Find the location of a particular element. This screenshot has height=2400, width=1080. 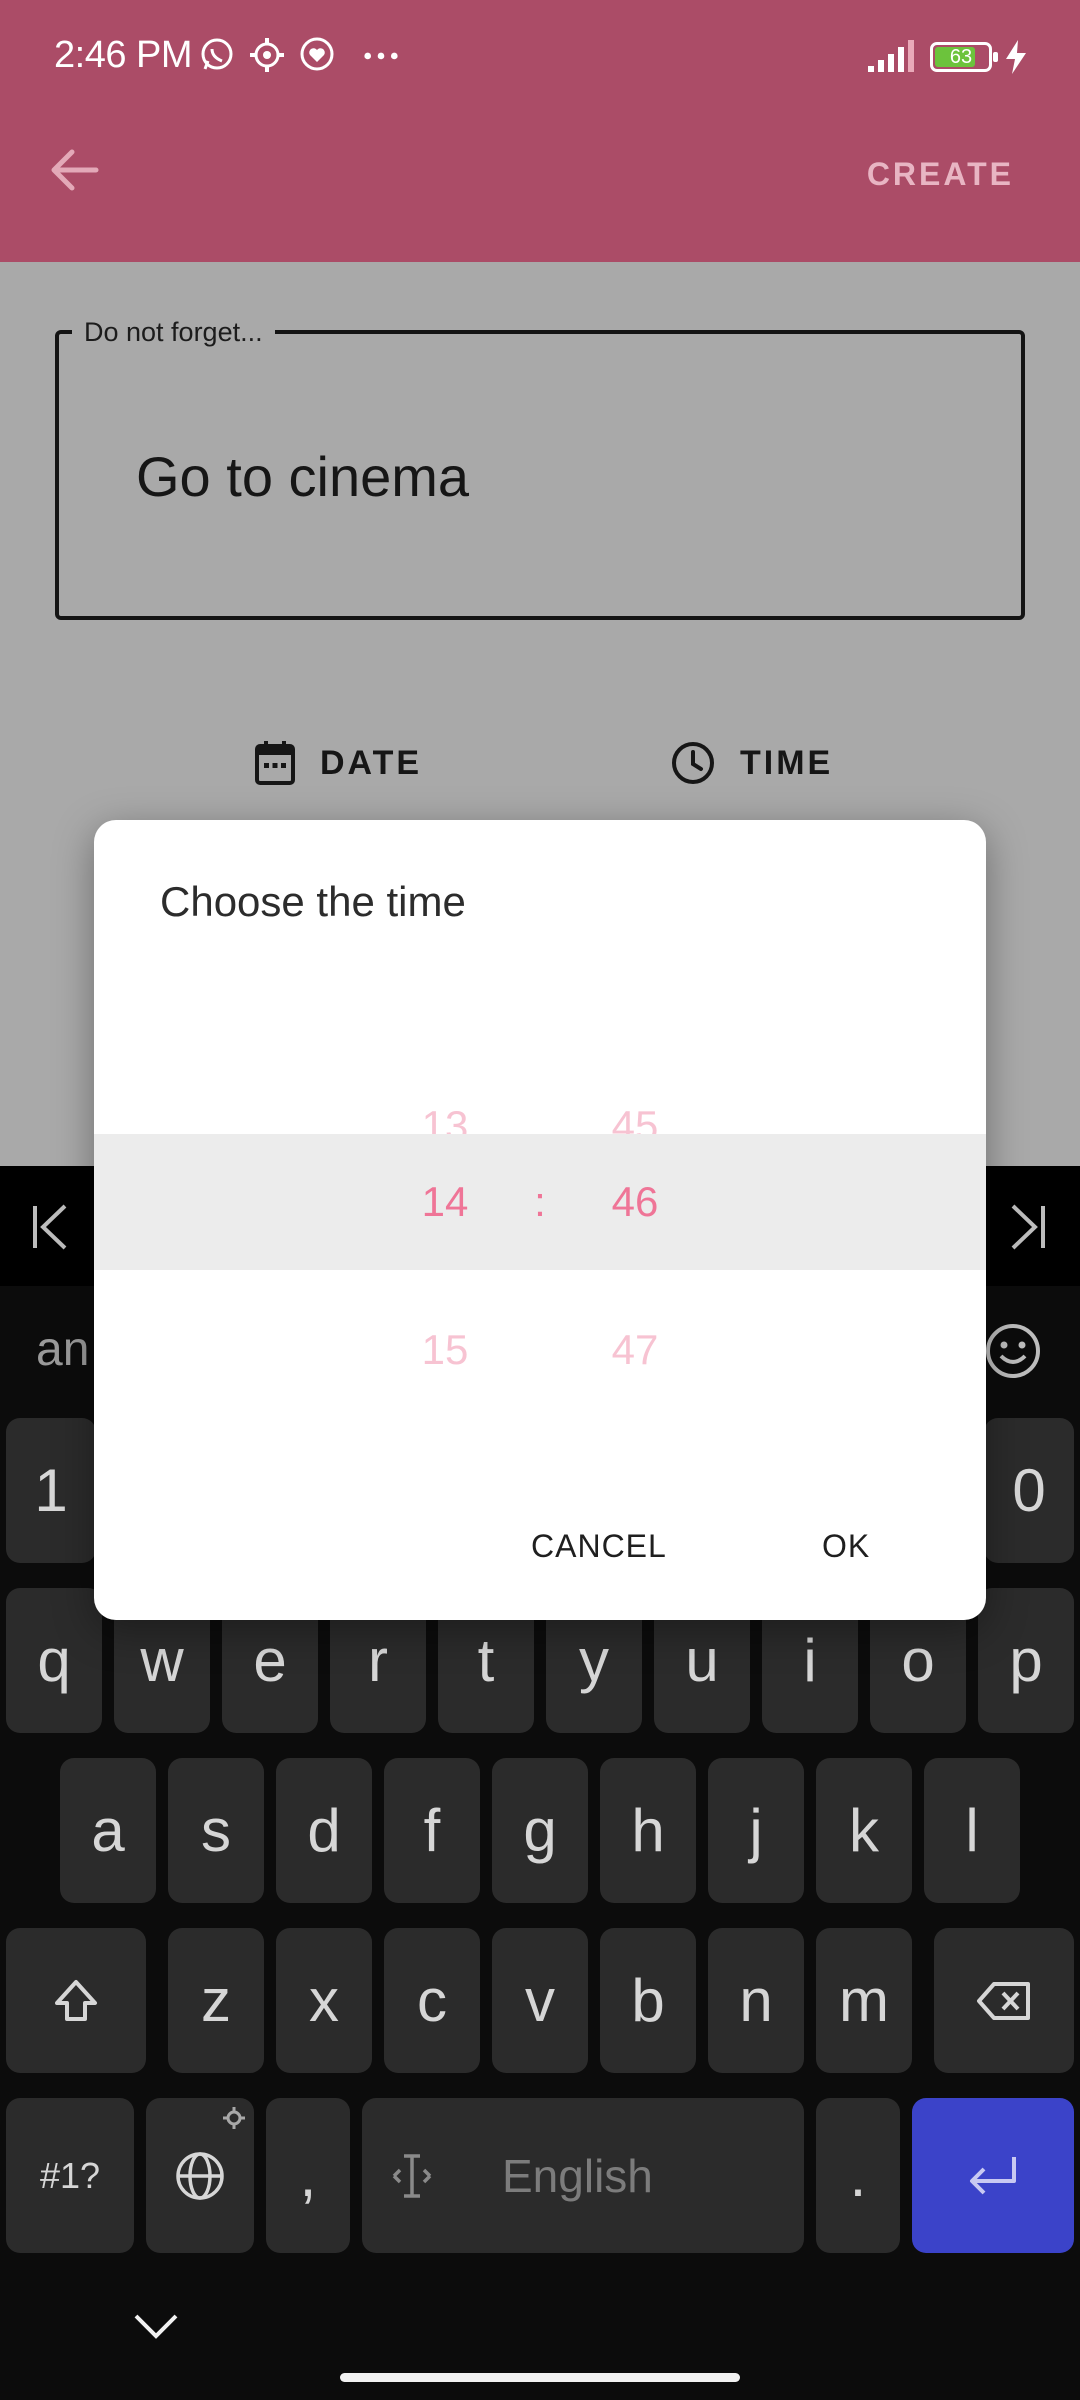

space-label: English is located at coordinates (577, 2175).